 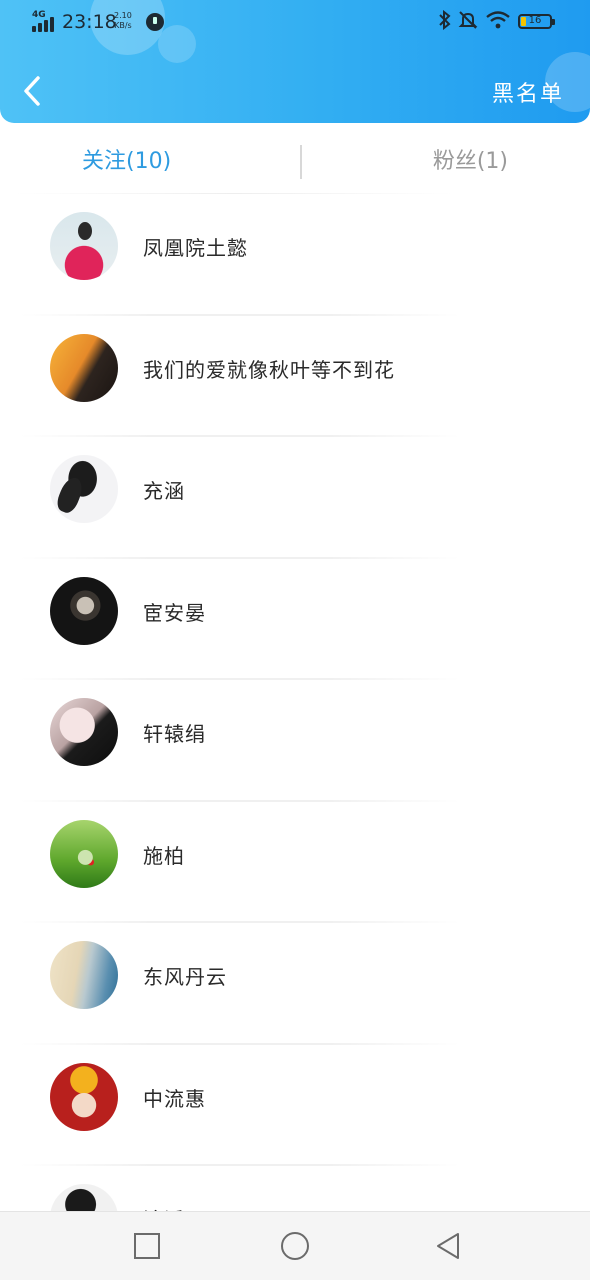 I want to click on system-nav-bar, so click(x=295, y=1245).